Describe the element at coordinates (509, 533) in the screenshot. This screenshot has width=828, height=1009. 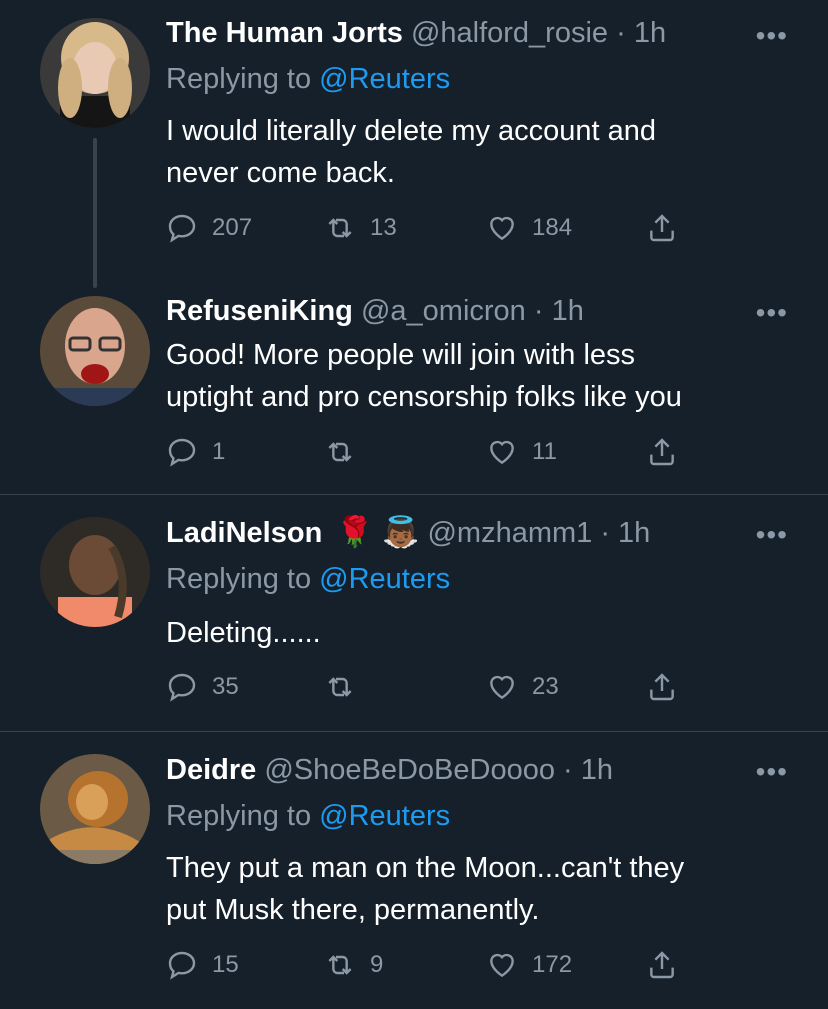
I see `username: @mzhamm1` at that location.